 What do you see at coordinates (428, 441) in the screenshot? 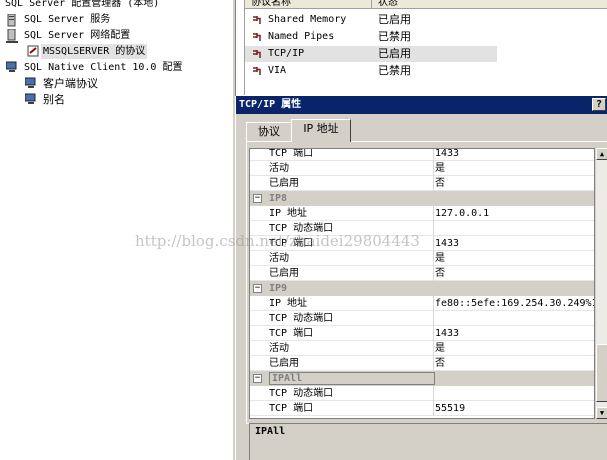
I see `description-pane: IPAll` at bounding box center [428, 441].